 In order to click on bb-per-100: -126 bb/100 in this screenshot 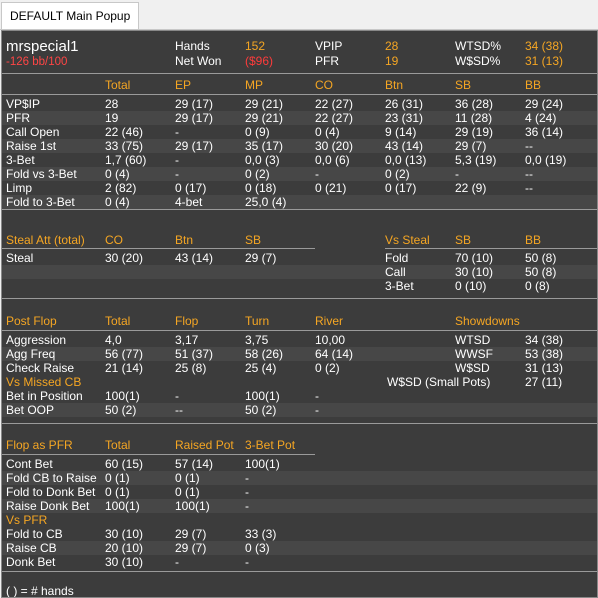, I will do `click(37, 62)`.